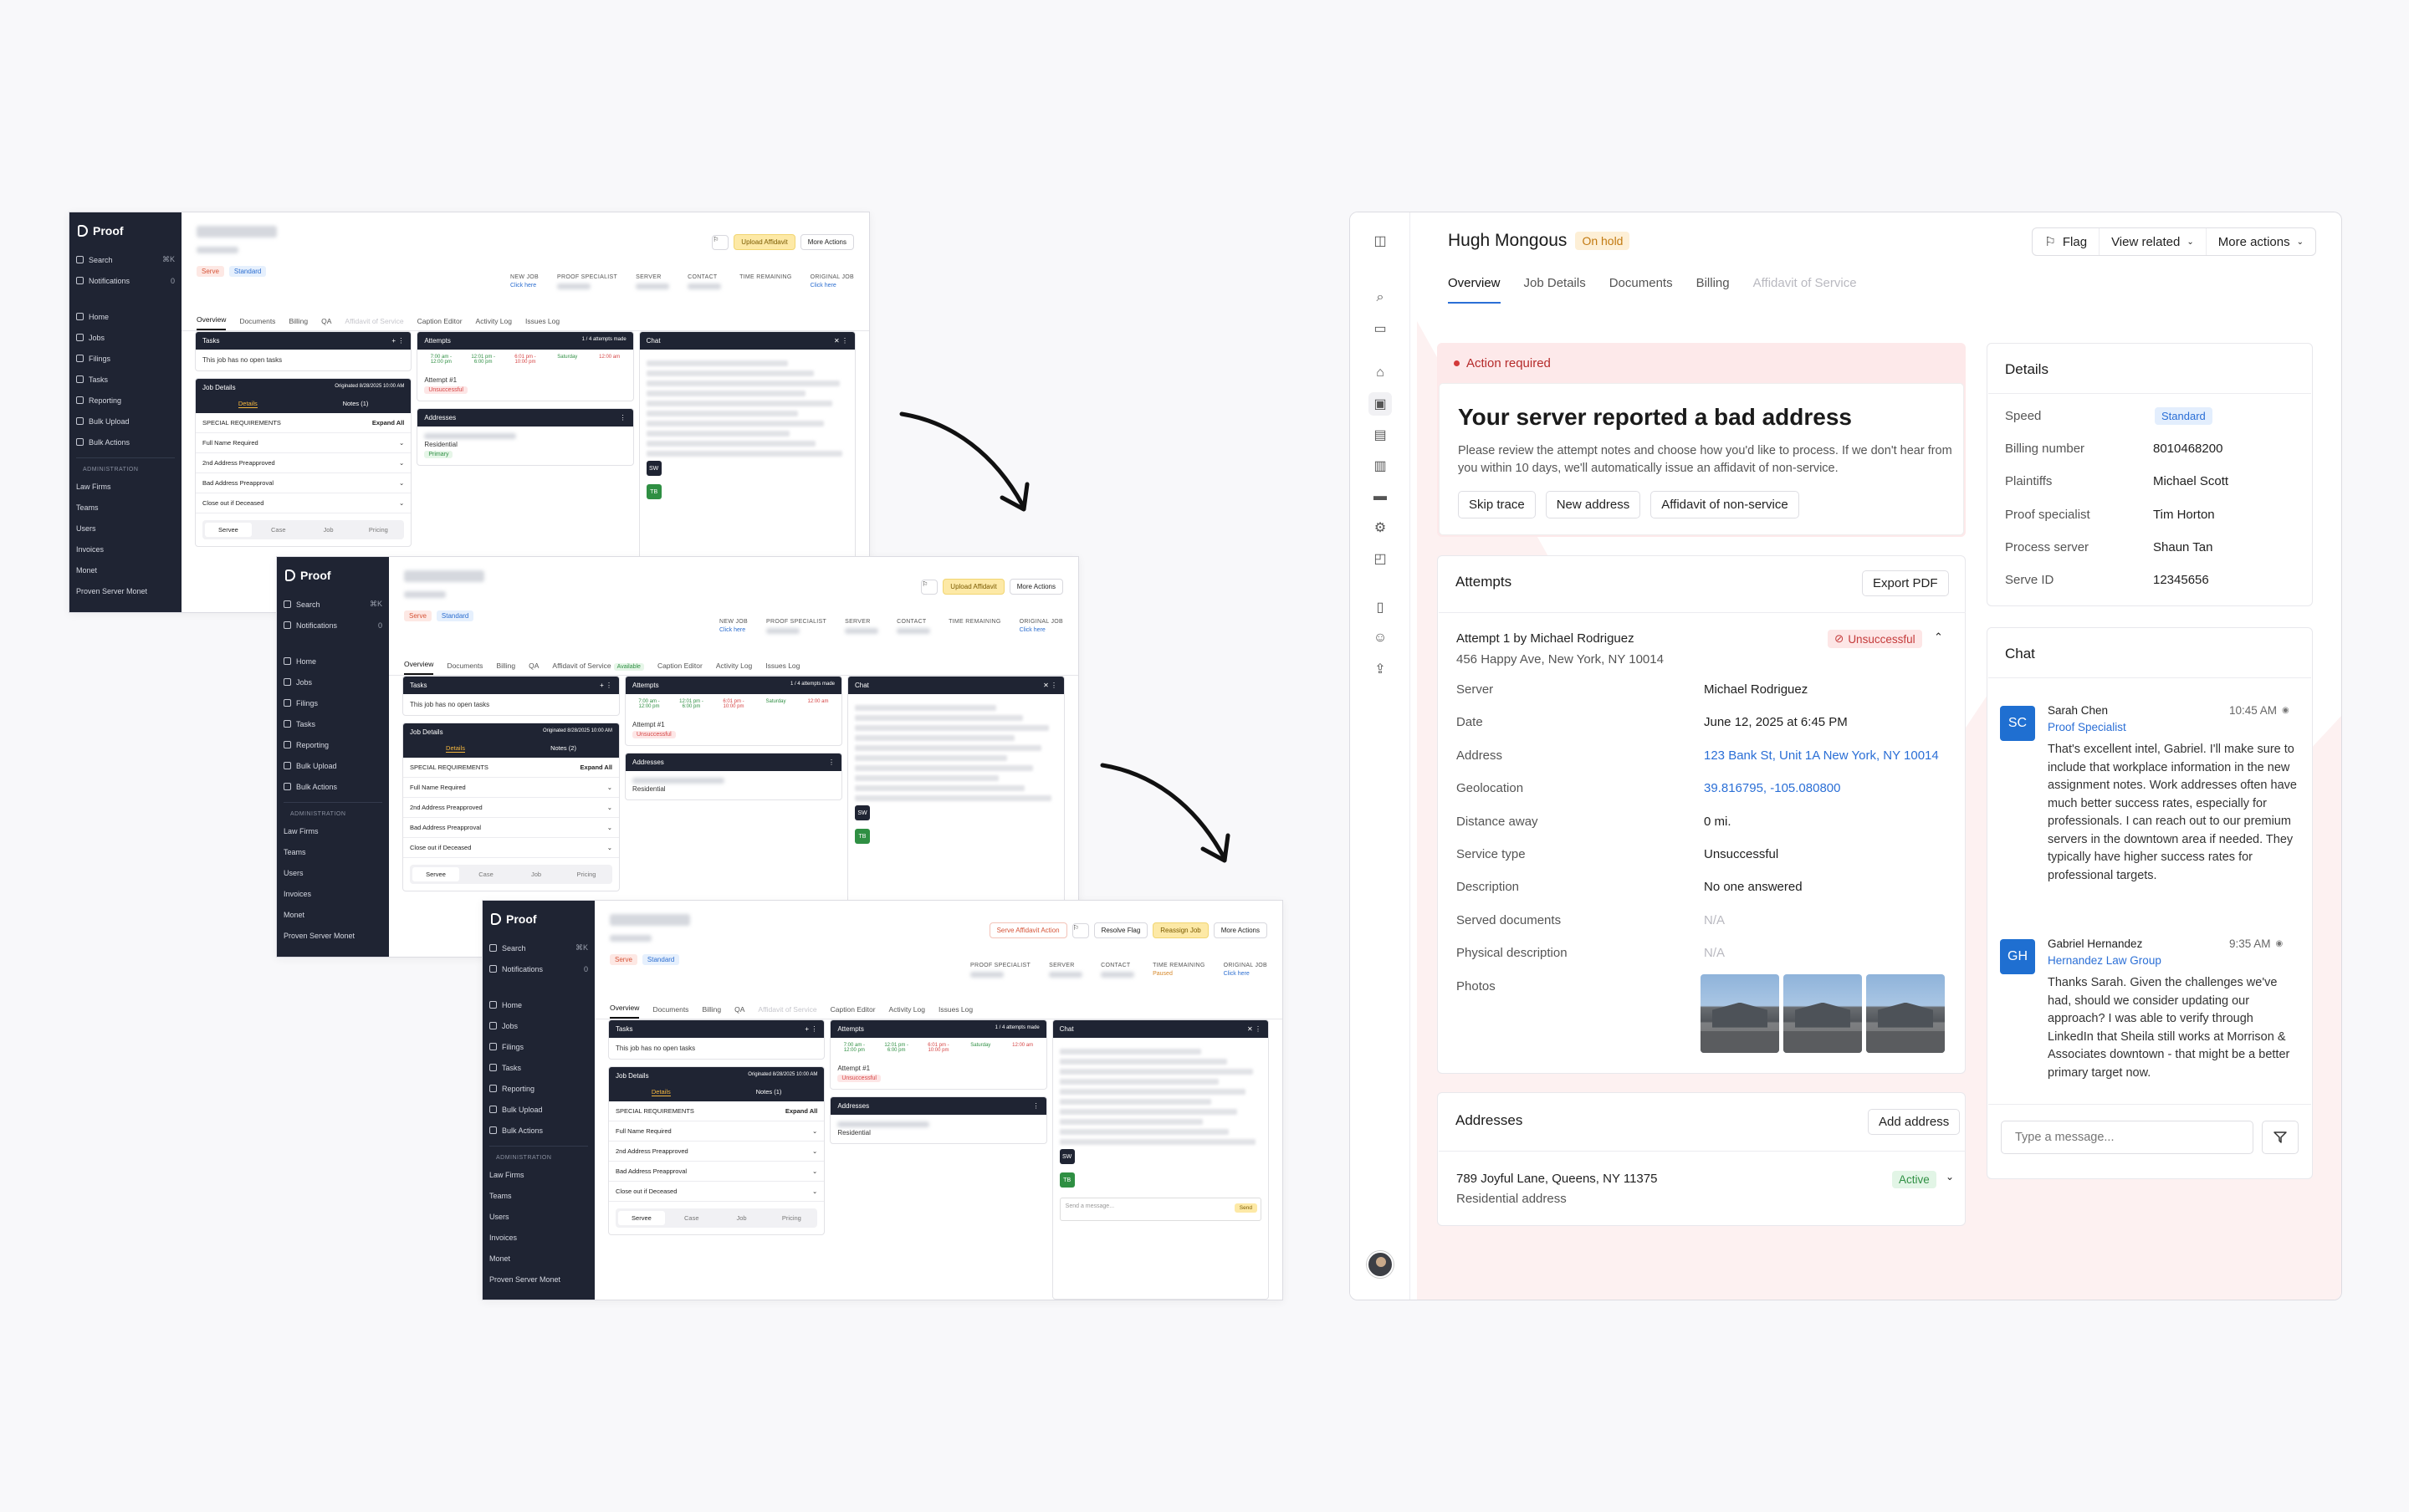  I want to click on old-nav-item: Teams, so click(125, 507).